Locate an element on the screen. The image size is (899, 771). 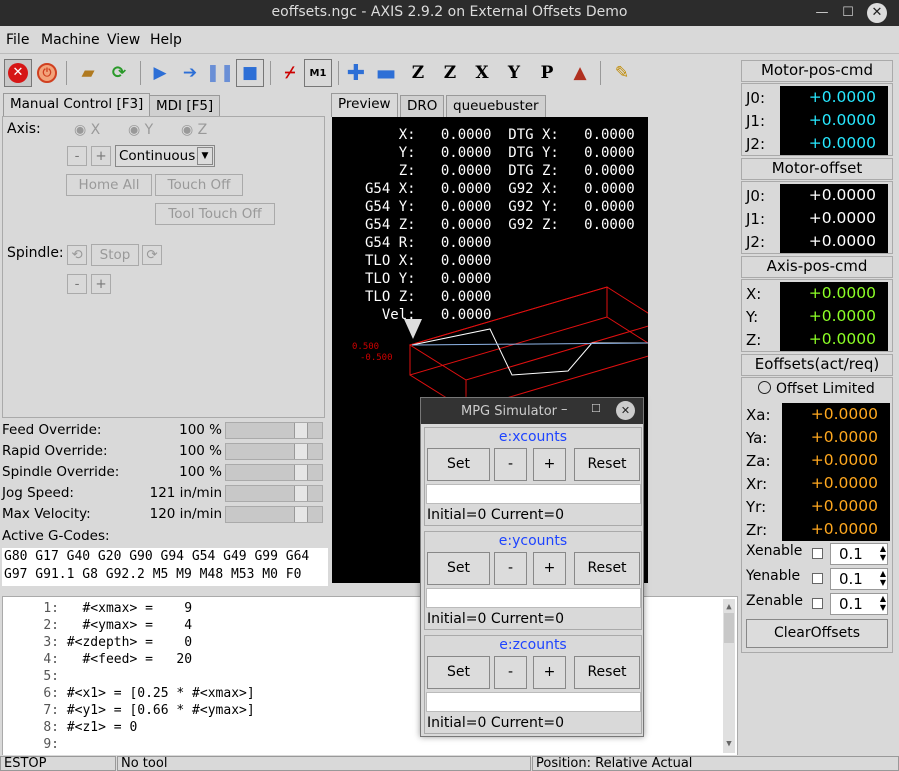
stop-icon: ■ is located at coordinates (250, 73).